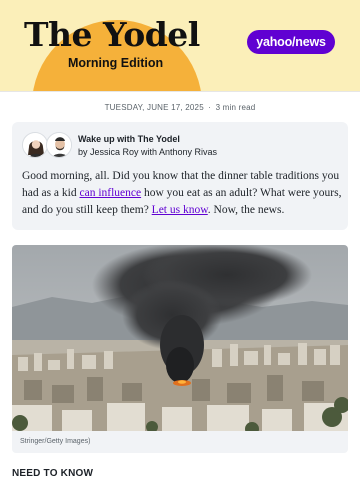 Image resolution: width=360 pixels, height=480 pixels. What do you see at coordinates (148, 152) in the screenshot?
I see `intro-authors: by Jessica Roy with Anthony Rivas` at bounding box center [148, 152].